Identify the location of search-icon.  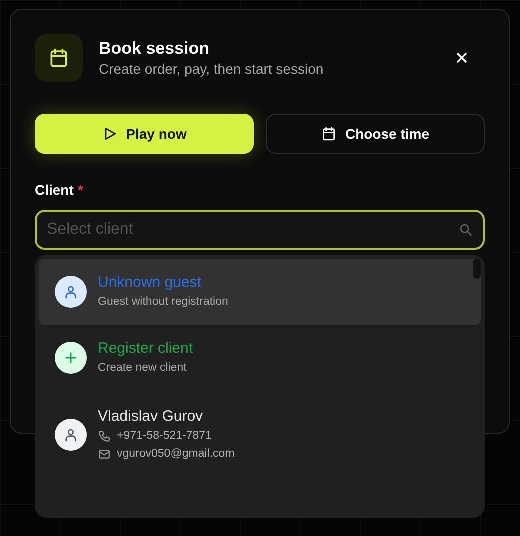
(466, 230).